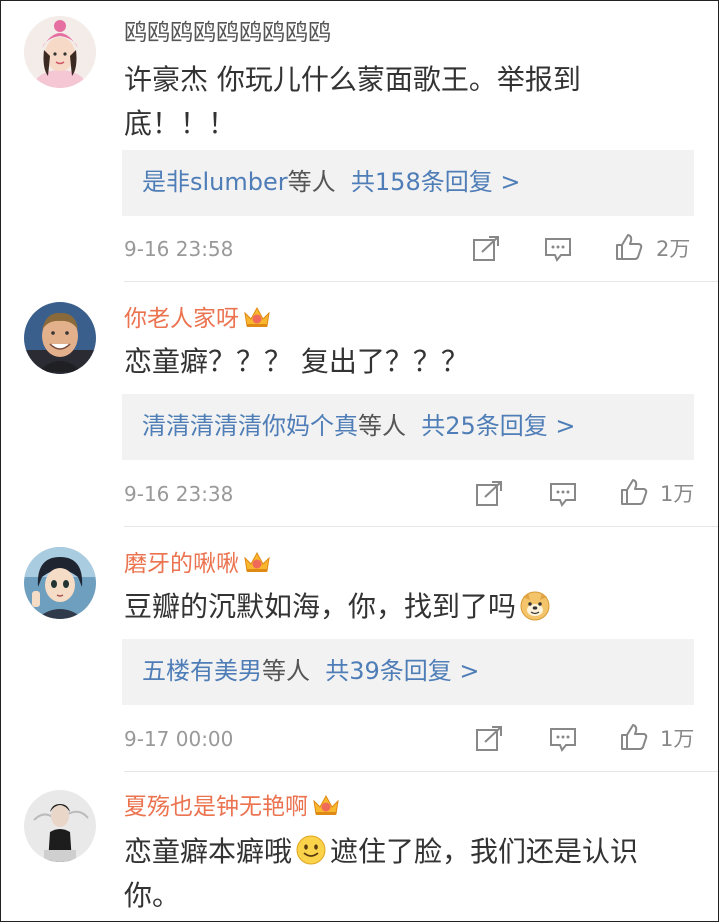 This screenshot has height=922, width=719. I want to click on comment-time: 9-16 23:58, so click(179, 249).